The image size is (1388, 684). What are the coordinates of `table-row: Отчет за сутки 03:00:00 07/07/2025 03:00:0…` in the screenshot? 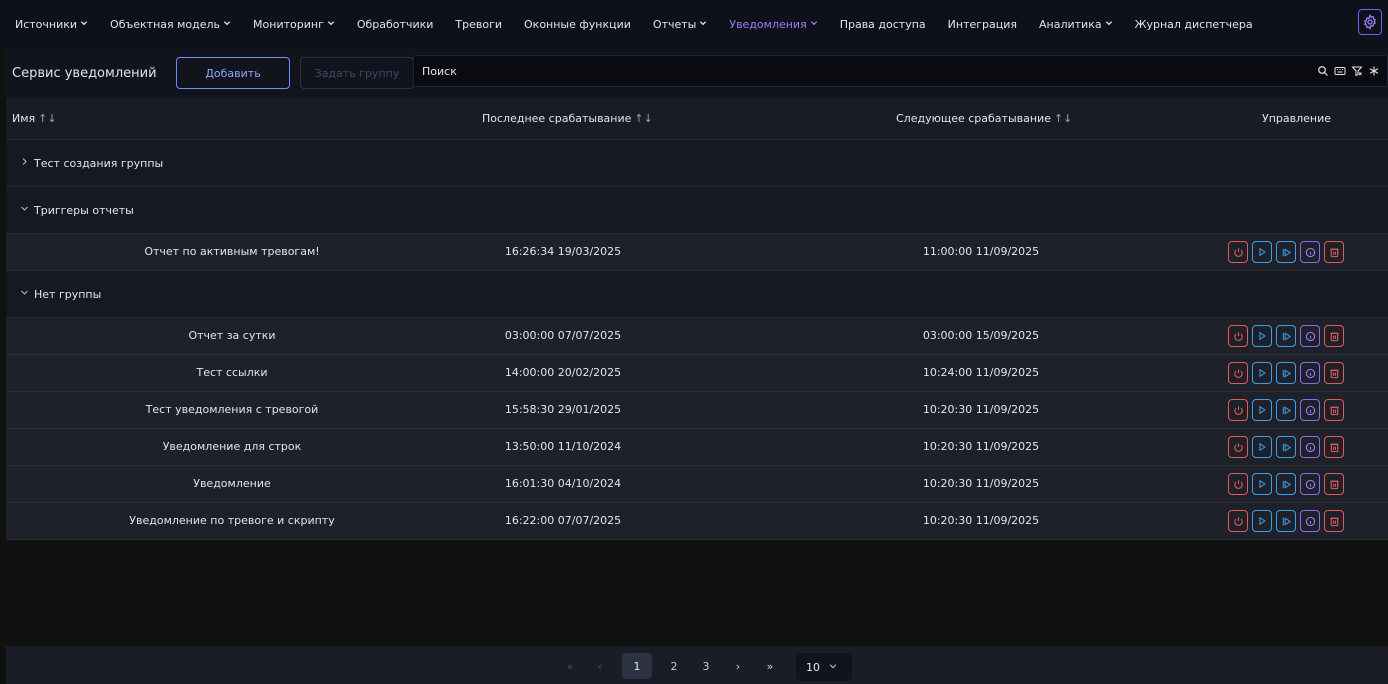 It's located at (697, 336).